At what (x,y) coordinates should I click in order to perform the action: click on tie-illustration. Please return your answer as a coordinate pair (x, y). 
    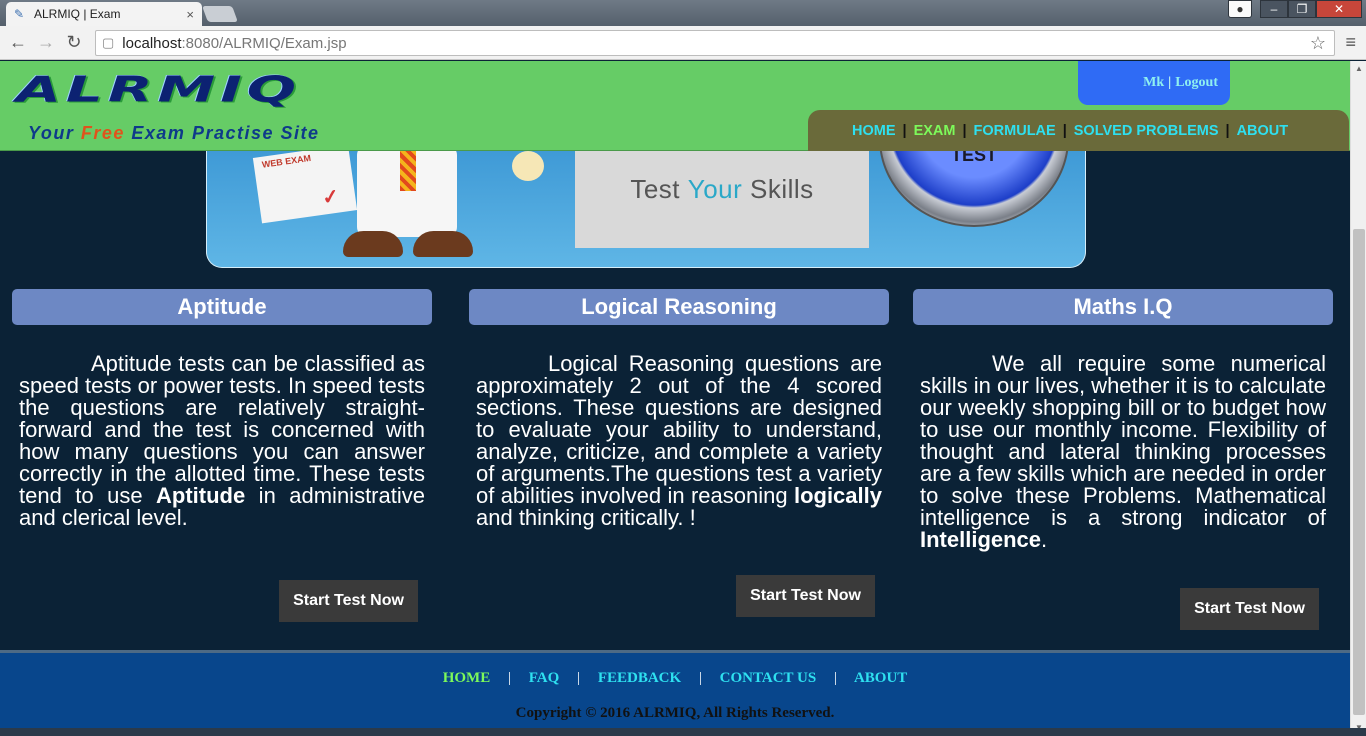
    Looking at the image, I should click on (408, 171).